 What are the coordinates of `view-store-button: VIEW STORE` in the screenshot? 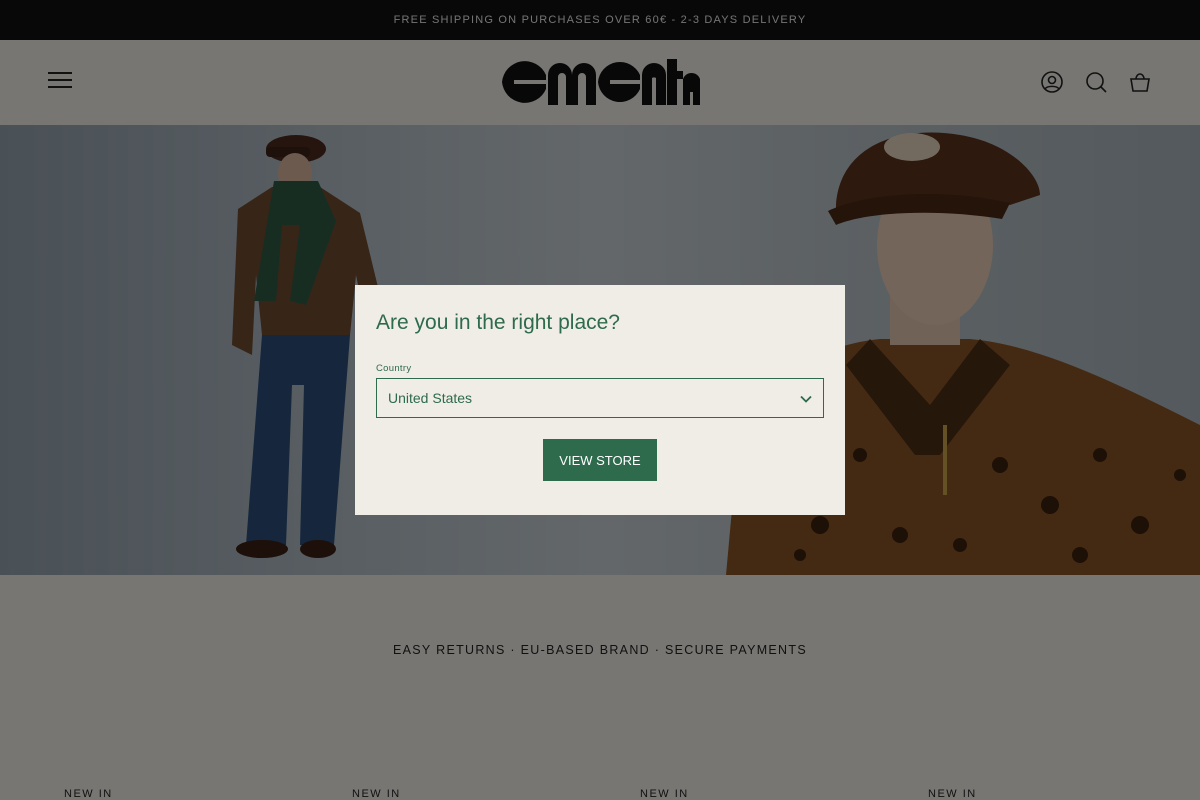 It's located at (600, 460).